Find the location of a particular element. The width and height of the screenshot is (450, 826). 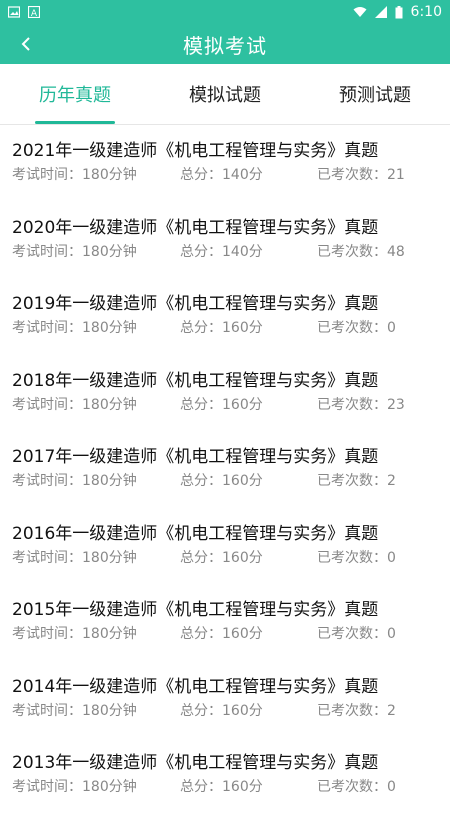

exam-meta: 考试时间：180分钟 总分：160分 已考次数：23 is located at coordinates (225, 405).